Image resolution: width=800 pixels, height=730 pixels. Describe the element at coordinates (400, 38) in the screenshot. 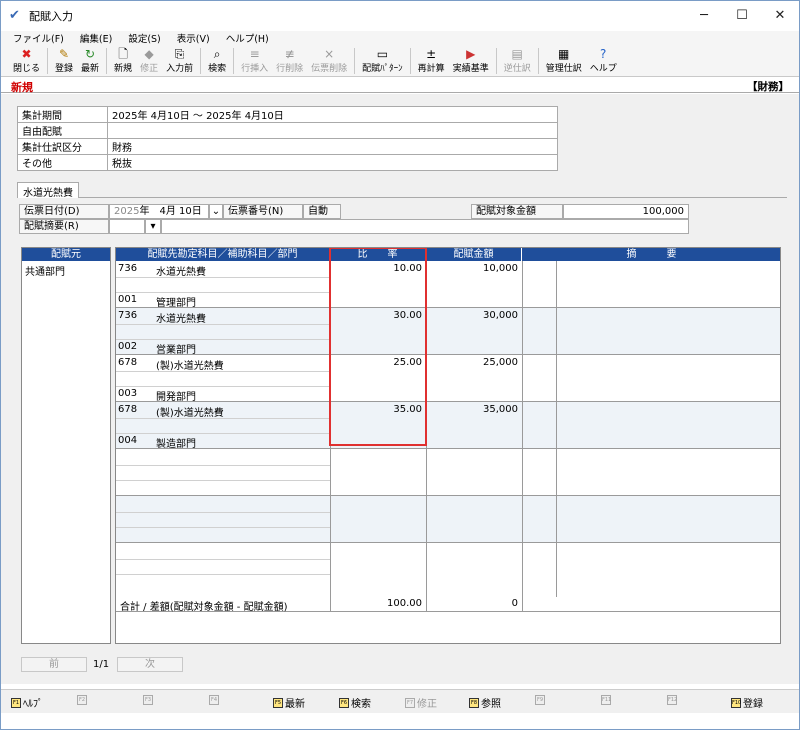

I see `menu-bar: ファイル(F) 編集(E) 設定(S) 表示(V) ヘルプ(H)` at that location.